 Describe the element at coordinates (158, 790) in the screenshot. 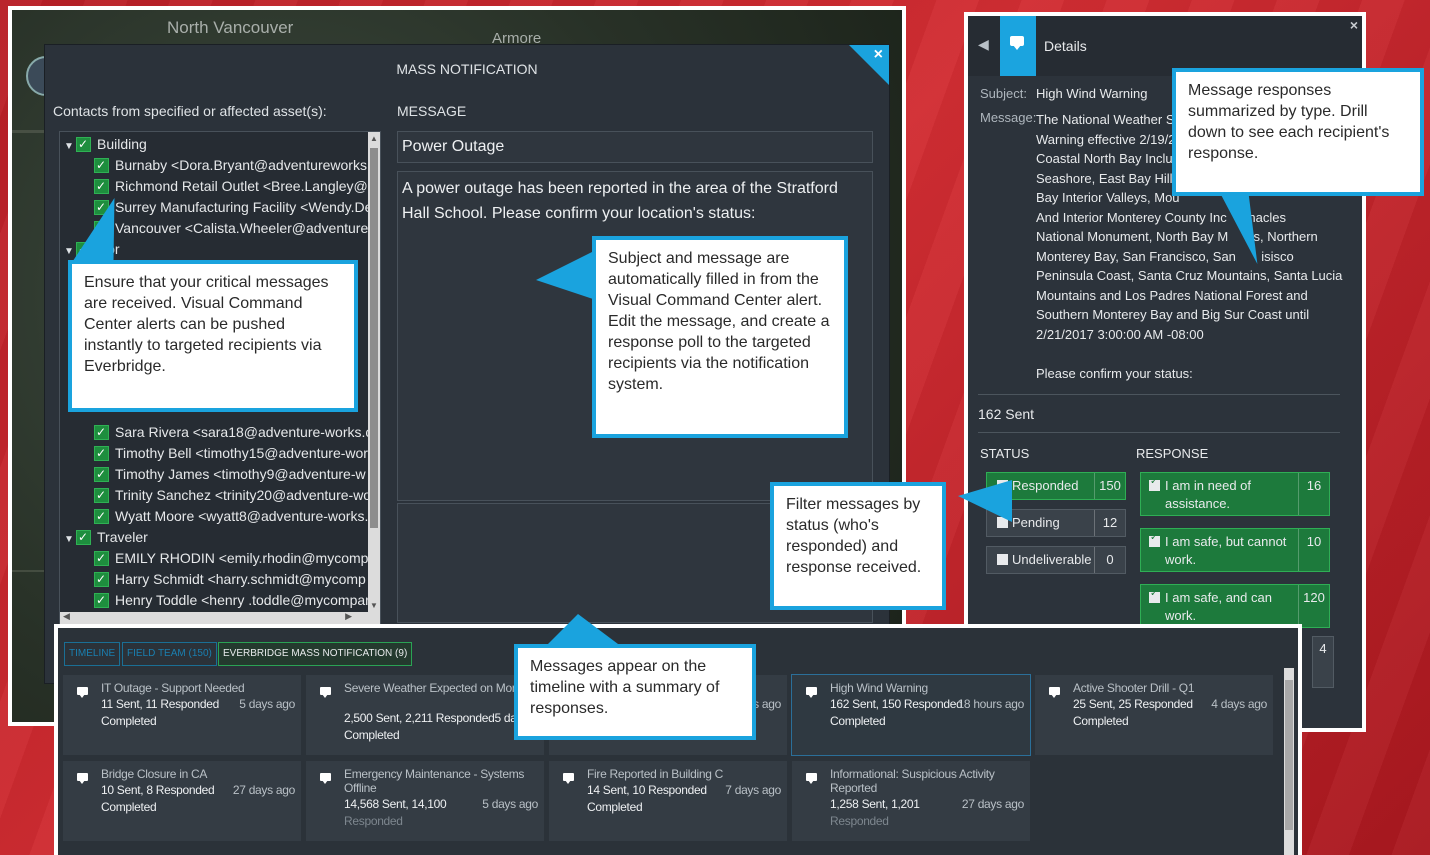

I see `card-sent: 10 Sent, 8 Responded` at that location.